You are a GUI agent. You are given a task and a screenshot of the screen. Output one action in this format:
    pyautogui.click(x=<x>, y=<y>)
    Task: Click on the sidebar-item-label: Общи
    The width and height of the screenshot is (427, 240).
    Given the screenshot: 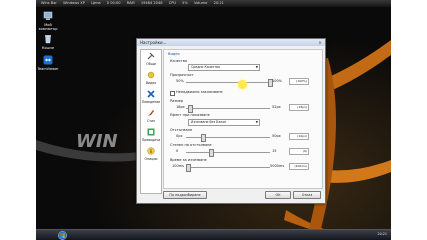 What is the action you would take?
    pyautogui.click(x=151, y=64)
    